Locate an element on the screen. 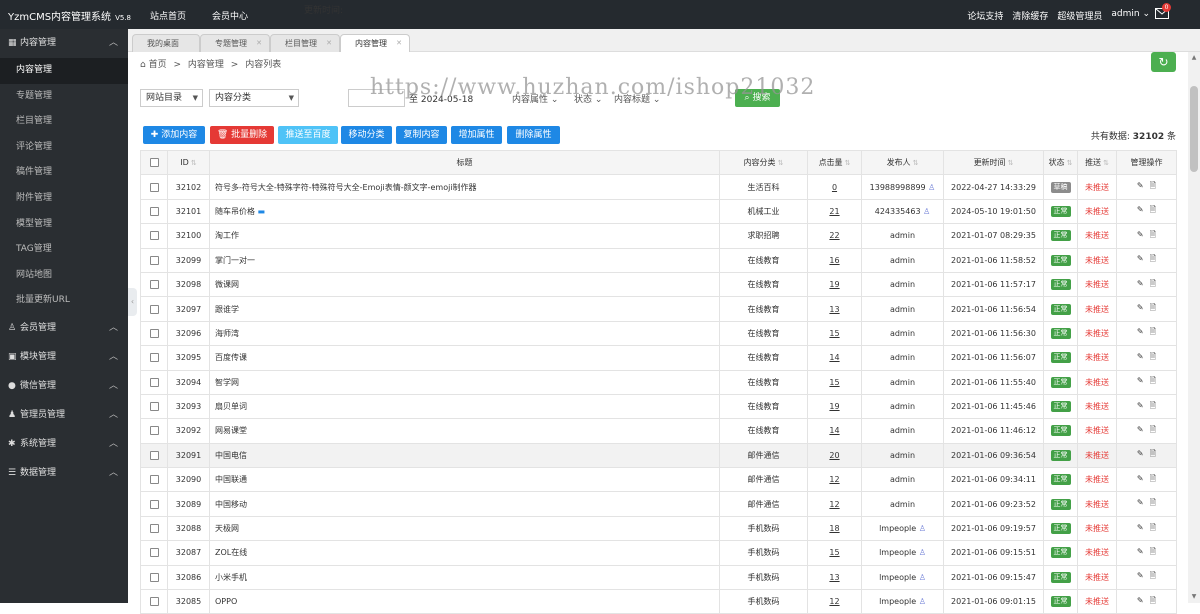 This screenshot has height=614, width=1200. sidebar-group-admins: ♟ 管理员管理 ︿ is located at coordinates (64, 415).